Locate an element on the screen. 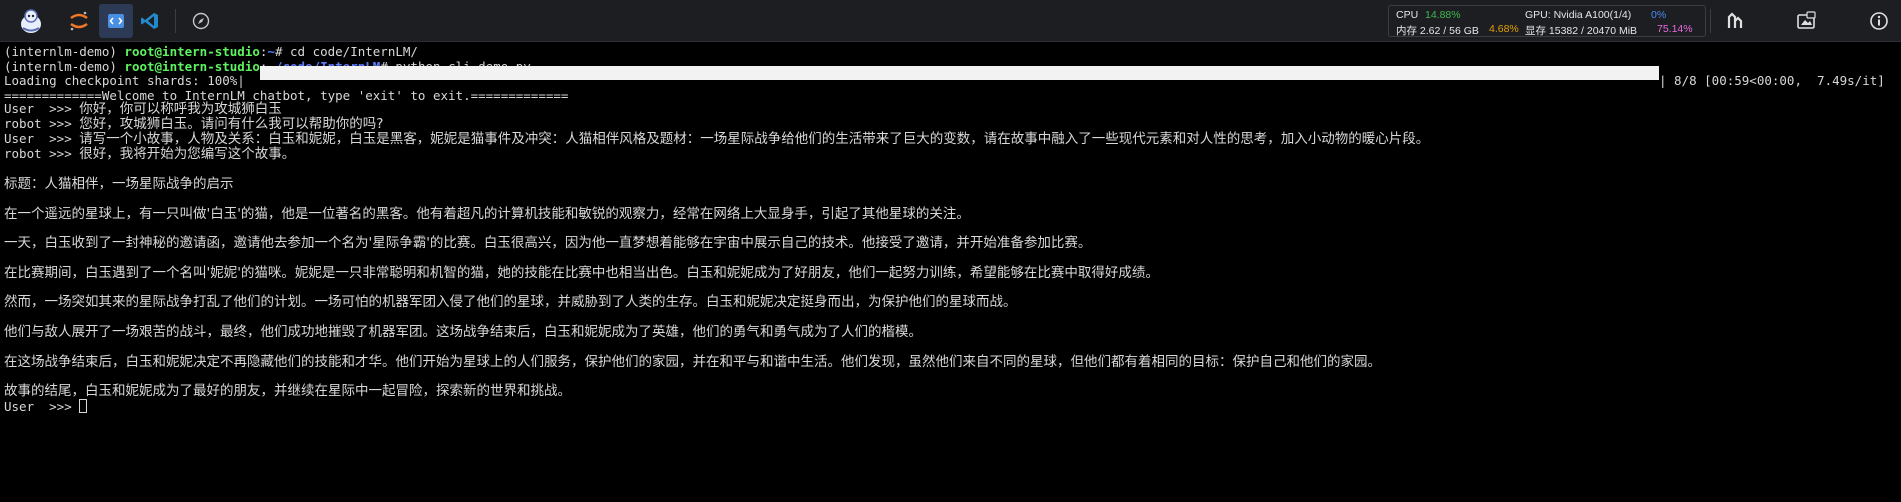 This screenshot has height=502, width=1901. input-prompt-line: User >>> is located at coordinates (46, 407).